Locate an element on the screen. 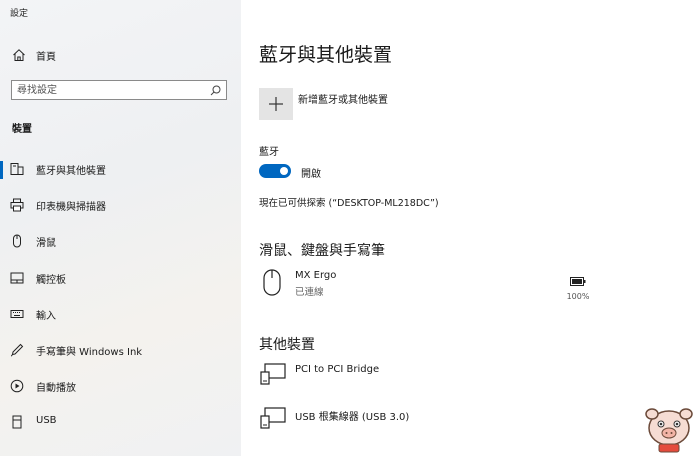 The width and height of the screenshot is (700, 456). section-title: 裝置 is located at coordinates (22, 129).